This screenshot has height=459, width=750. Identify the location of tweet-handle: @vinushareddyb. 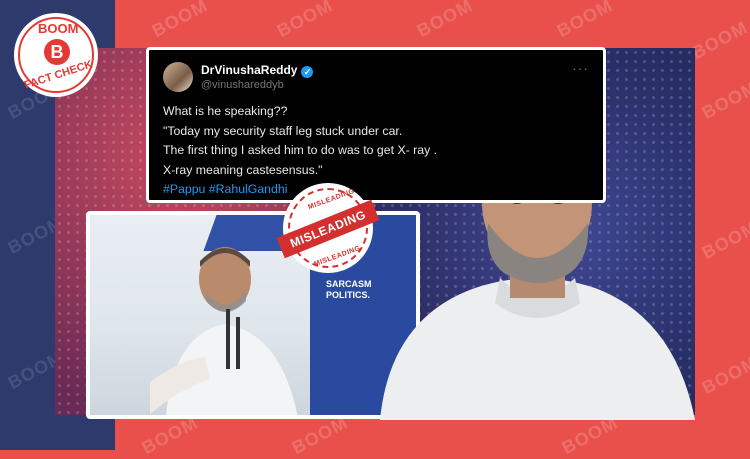
(242, 85).